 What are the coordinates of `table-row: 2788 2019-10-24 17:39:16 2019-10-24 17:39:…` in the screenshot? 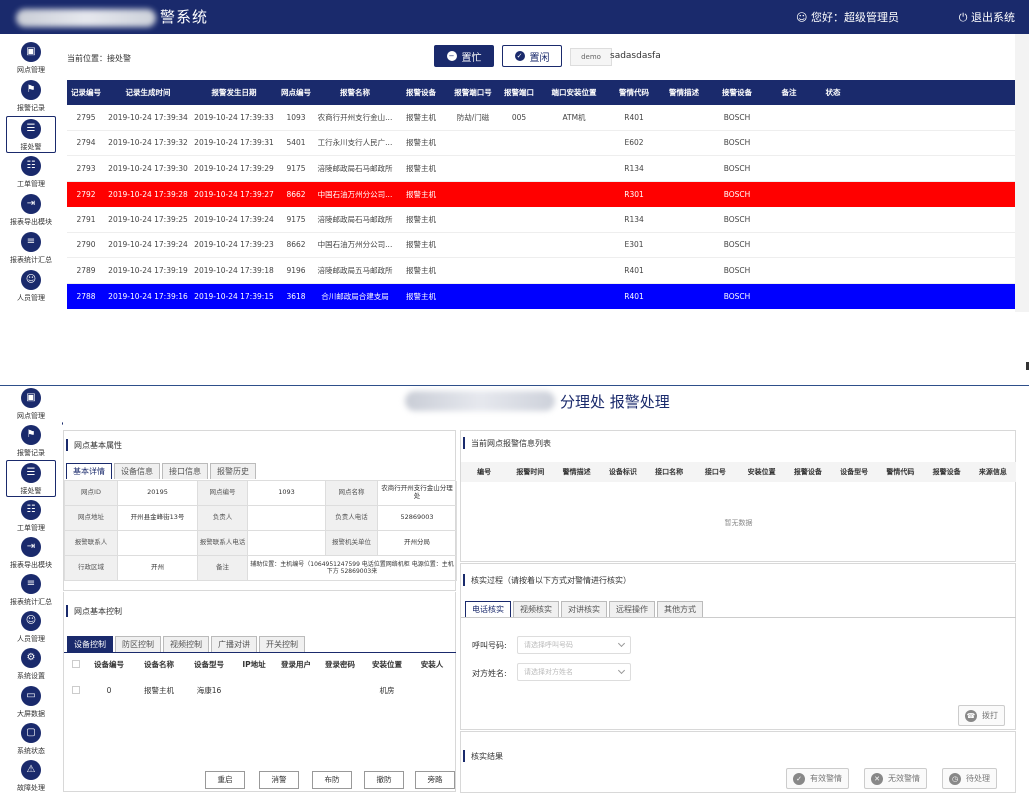 It's located at (541, 296).